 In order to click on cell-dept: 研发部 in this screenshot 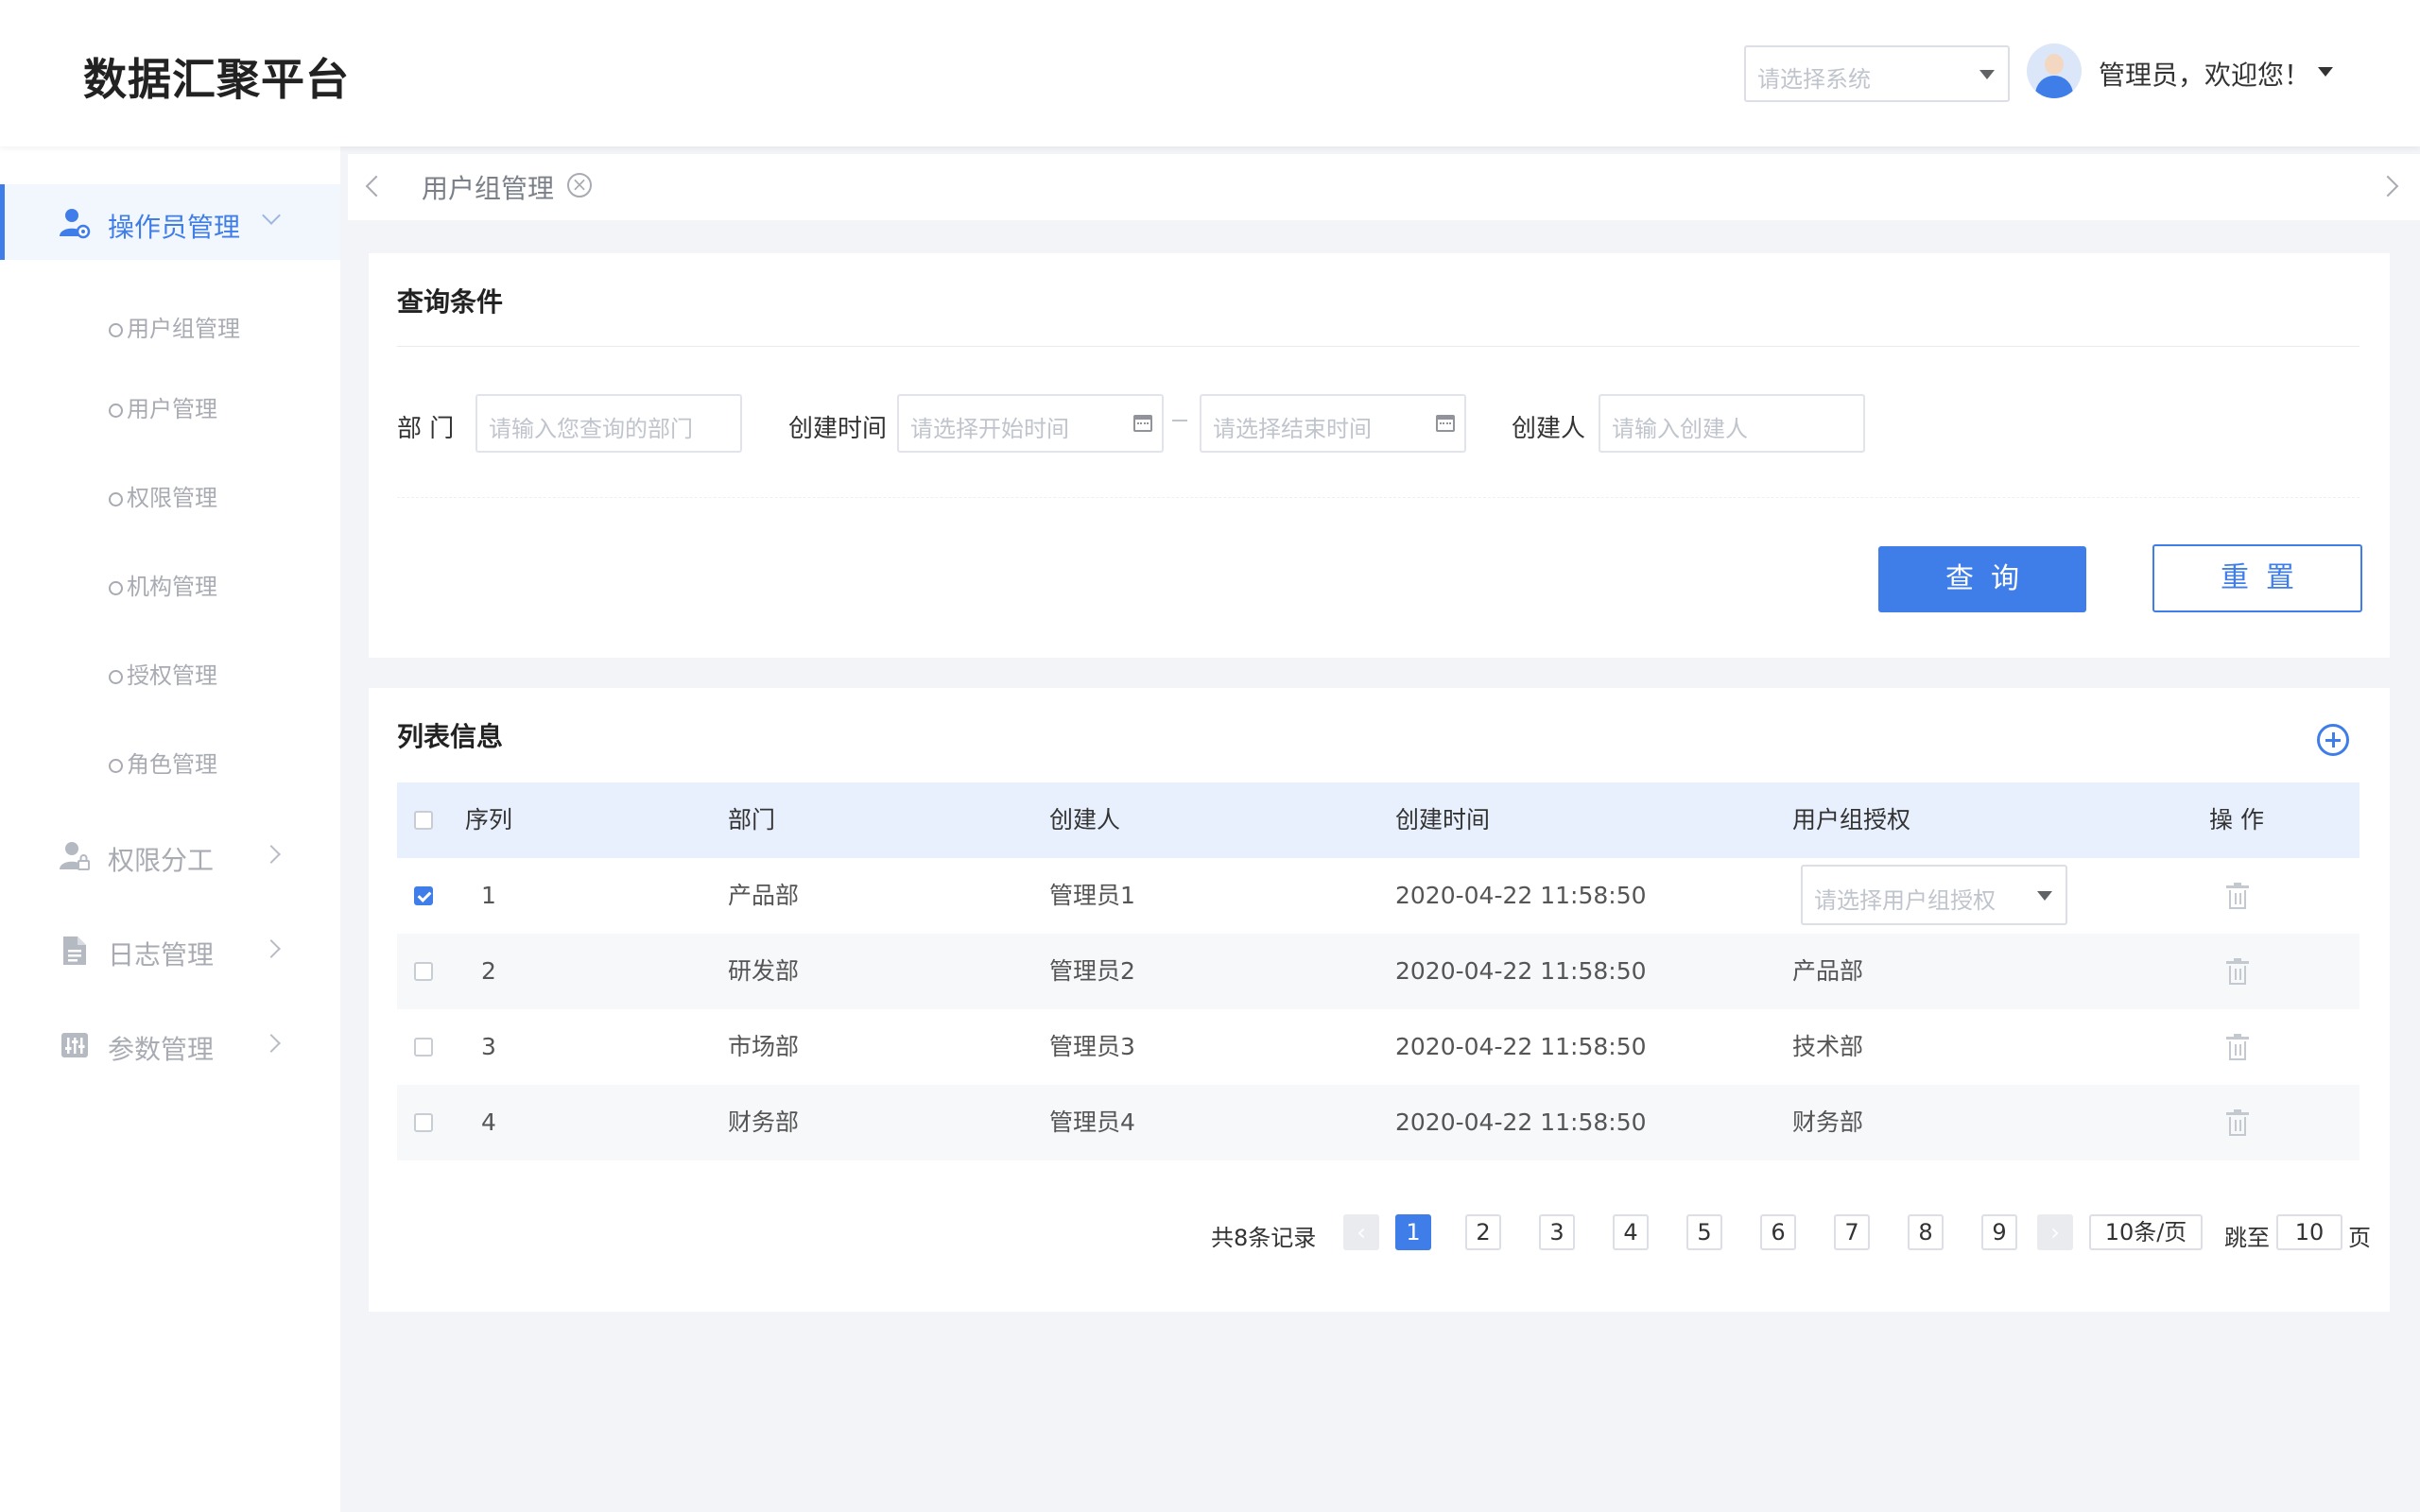, I will do `click(764, 971)`.